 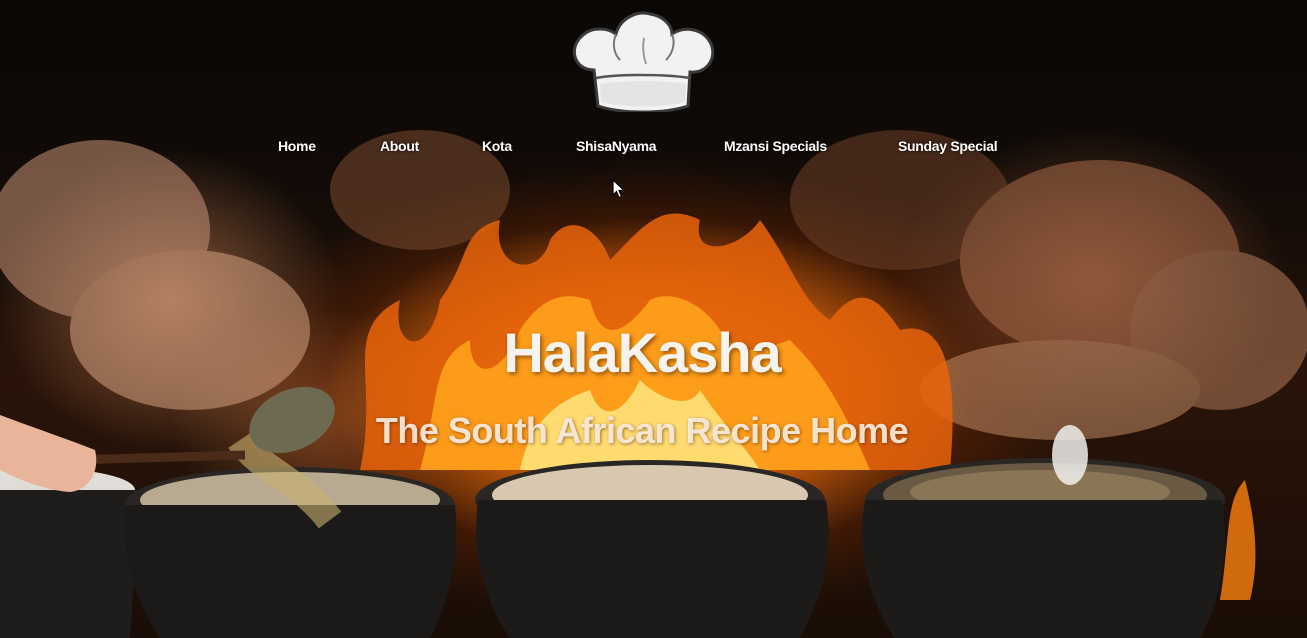 I want to click on nav-link-home: Home, so click(x=297, y=146).